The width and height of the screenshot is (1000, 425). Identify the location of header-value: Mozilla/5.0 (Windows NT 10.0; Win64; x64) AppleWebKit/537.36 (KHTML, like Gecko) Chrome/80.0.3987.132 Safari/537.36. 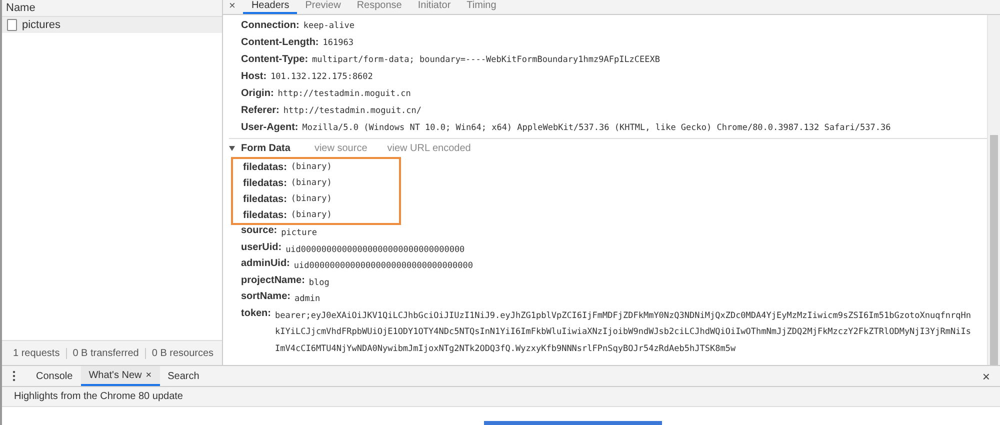
(596, 127).